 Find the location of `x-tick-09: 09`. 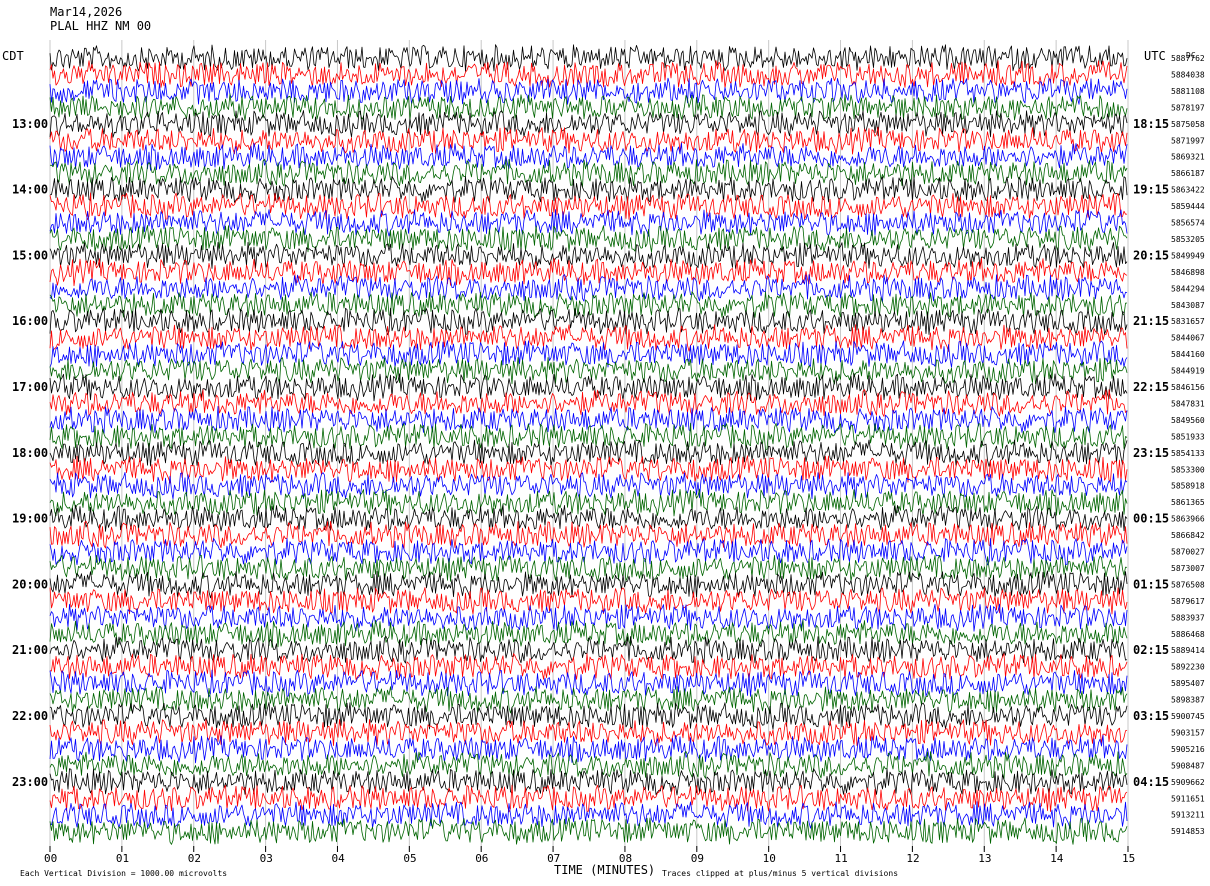

x-tick-09: 09 is located at coordinates (697, 858).